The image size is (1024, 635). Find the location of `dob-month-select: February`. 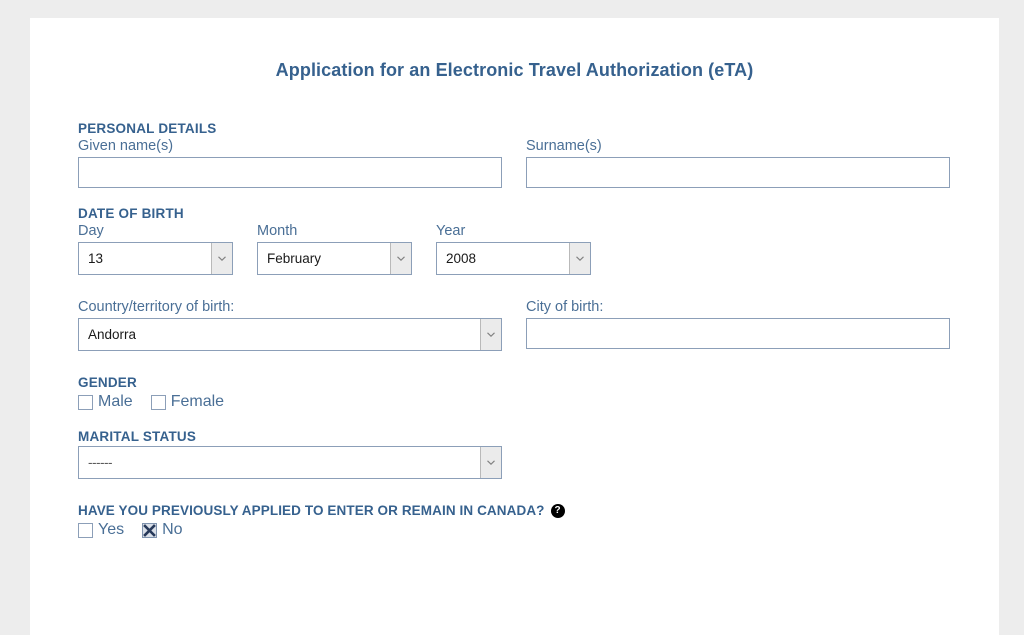

dob-month-select: February is located at coordinates (334, 258).